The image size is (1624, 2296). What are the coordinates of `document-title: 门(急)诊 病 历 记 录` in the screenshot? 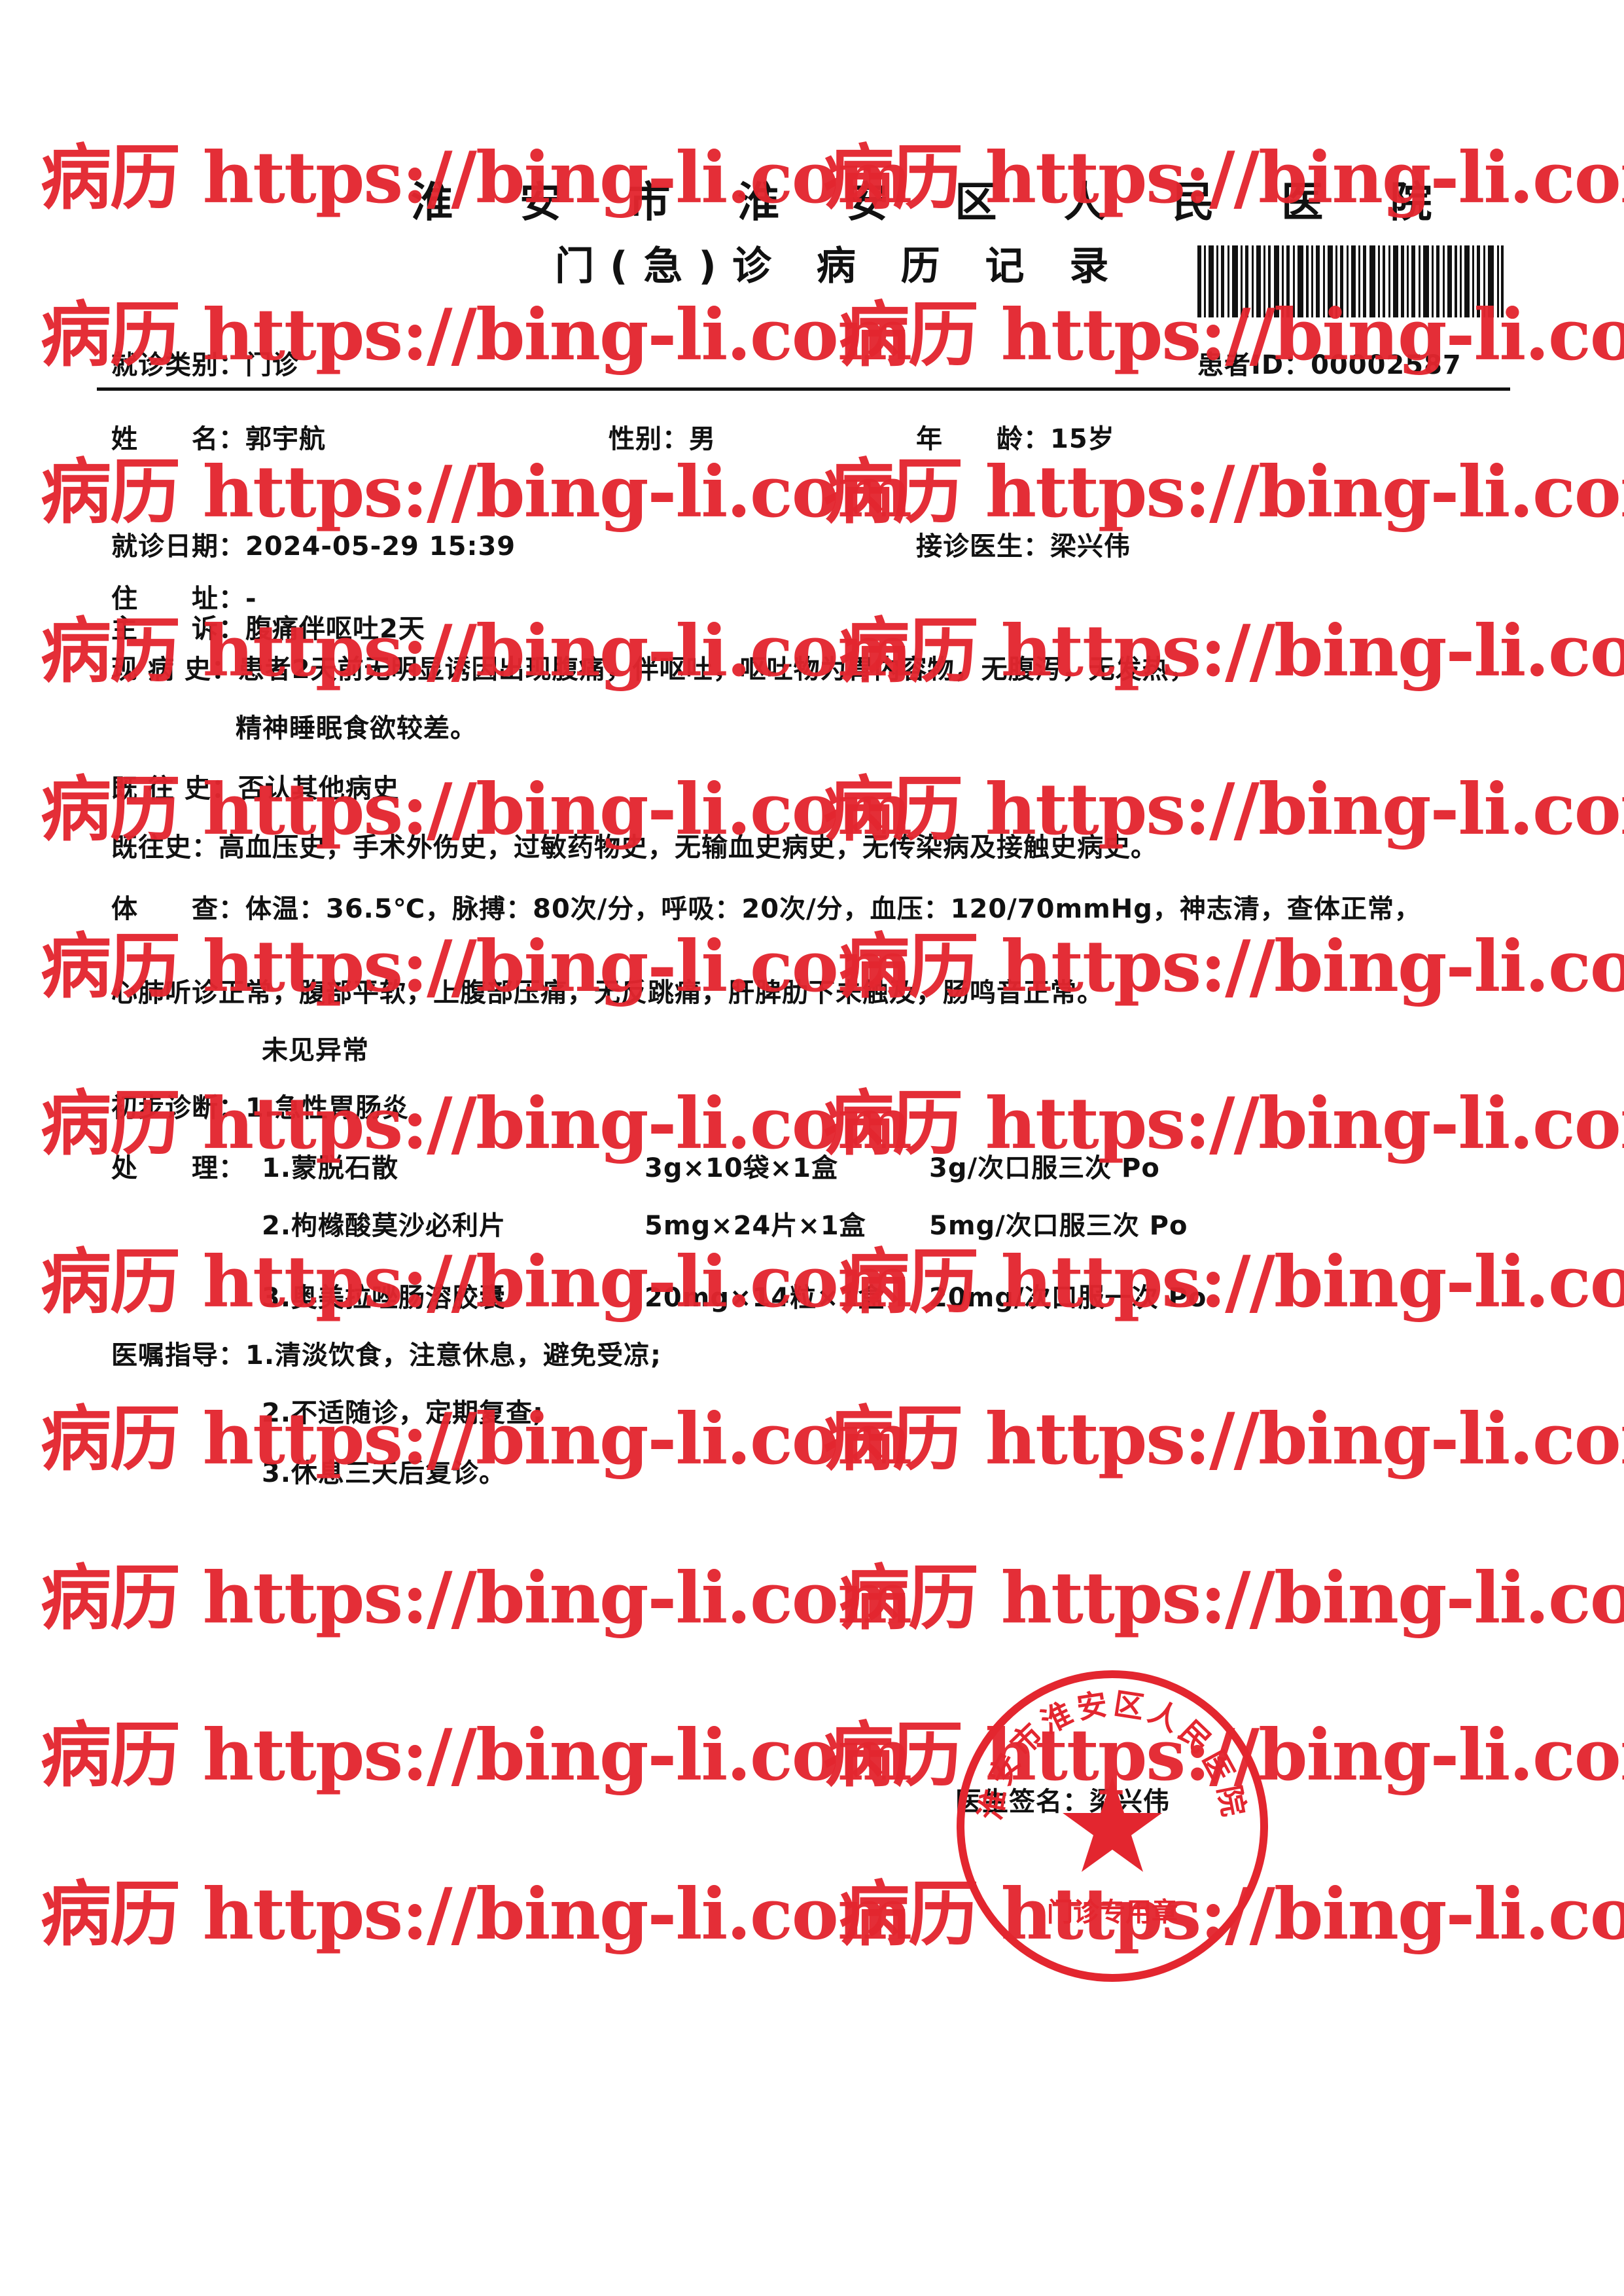 It's located at (840, 266).